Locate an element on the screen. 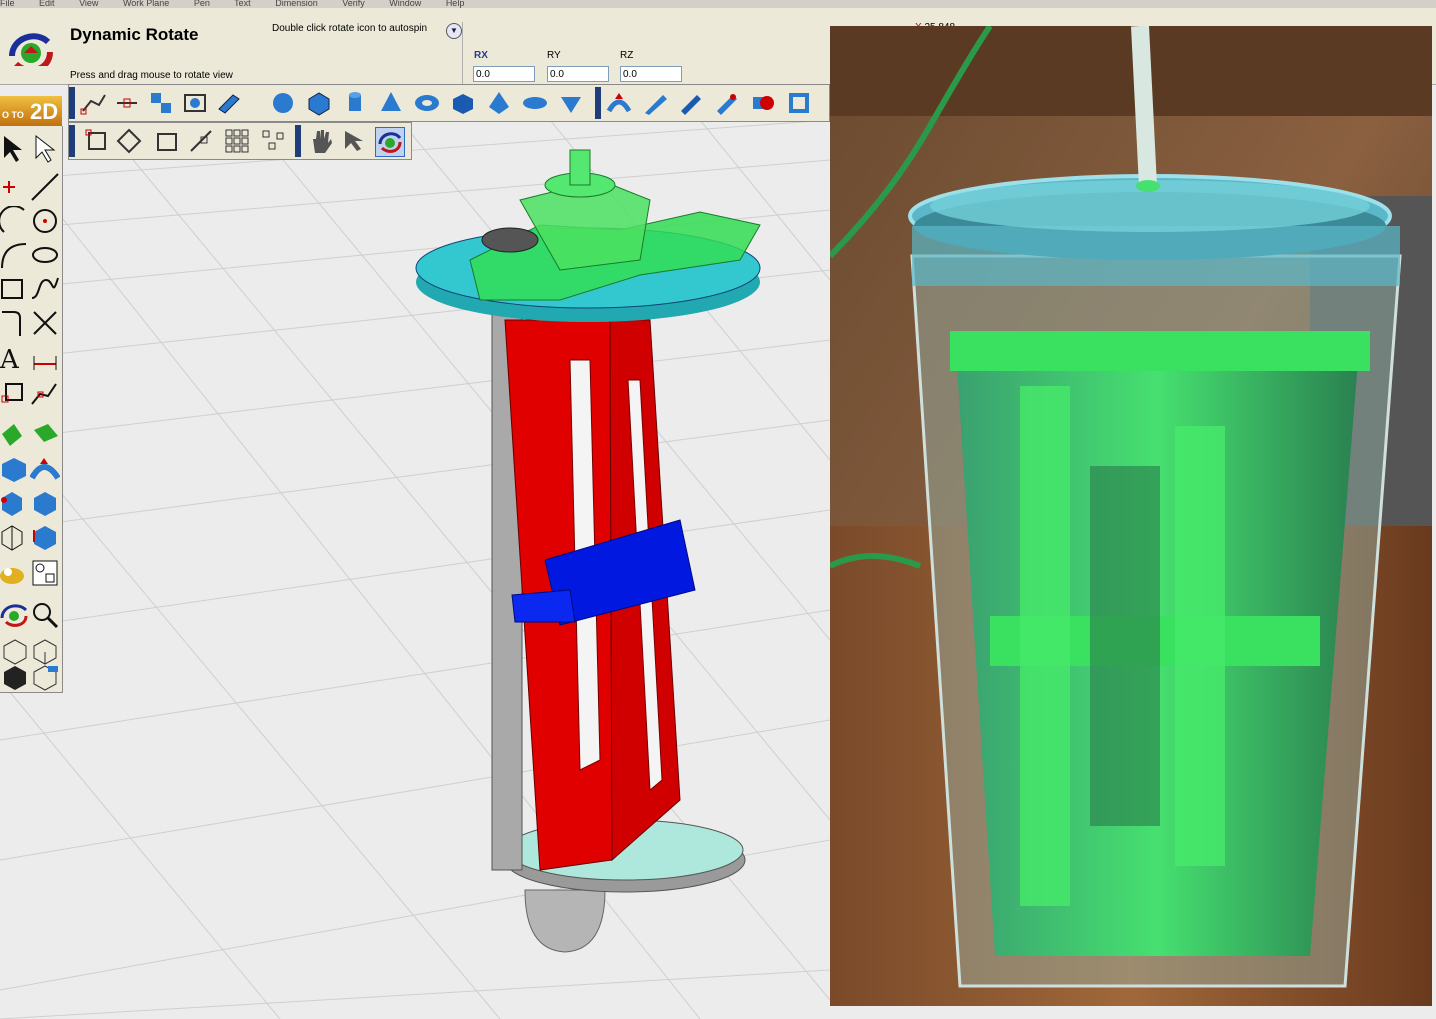  pattern-icon is located at coordinates (201, 141).